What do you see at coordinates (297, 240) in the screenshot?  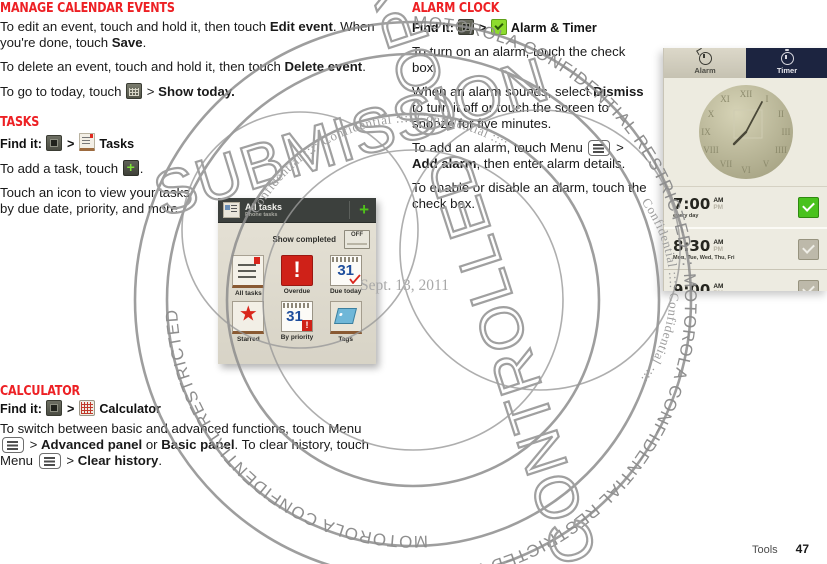 I see `show-completed-row: Show completed OFF` at bounding box center [297, 240].